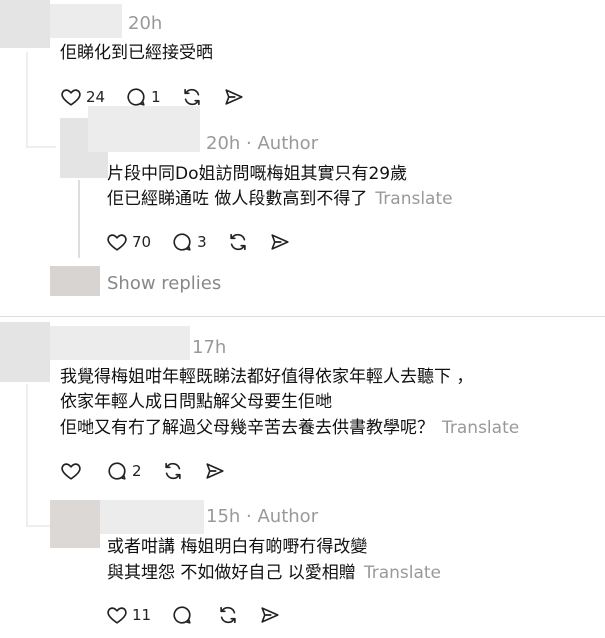 This screenshot has height=638, width=605. What do you see at coordinates (142, 615) in the screenshot?
I see `like-count: 11` at bounding box center [142, 615].